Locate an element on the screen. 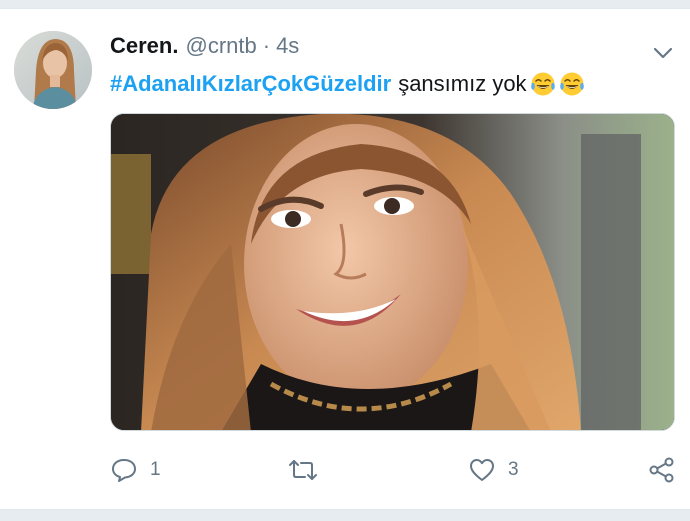 The width and height of the screenshot is (690, 521). display-name: Ceren. is located at coordinates (144, 46).